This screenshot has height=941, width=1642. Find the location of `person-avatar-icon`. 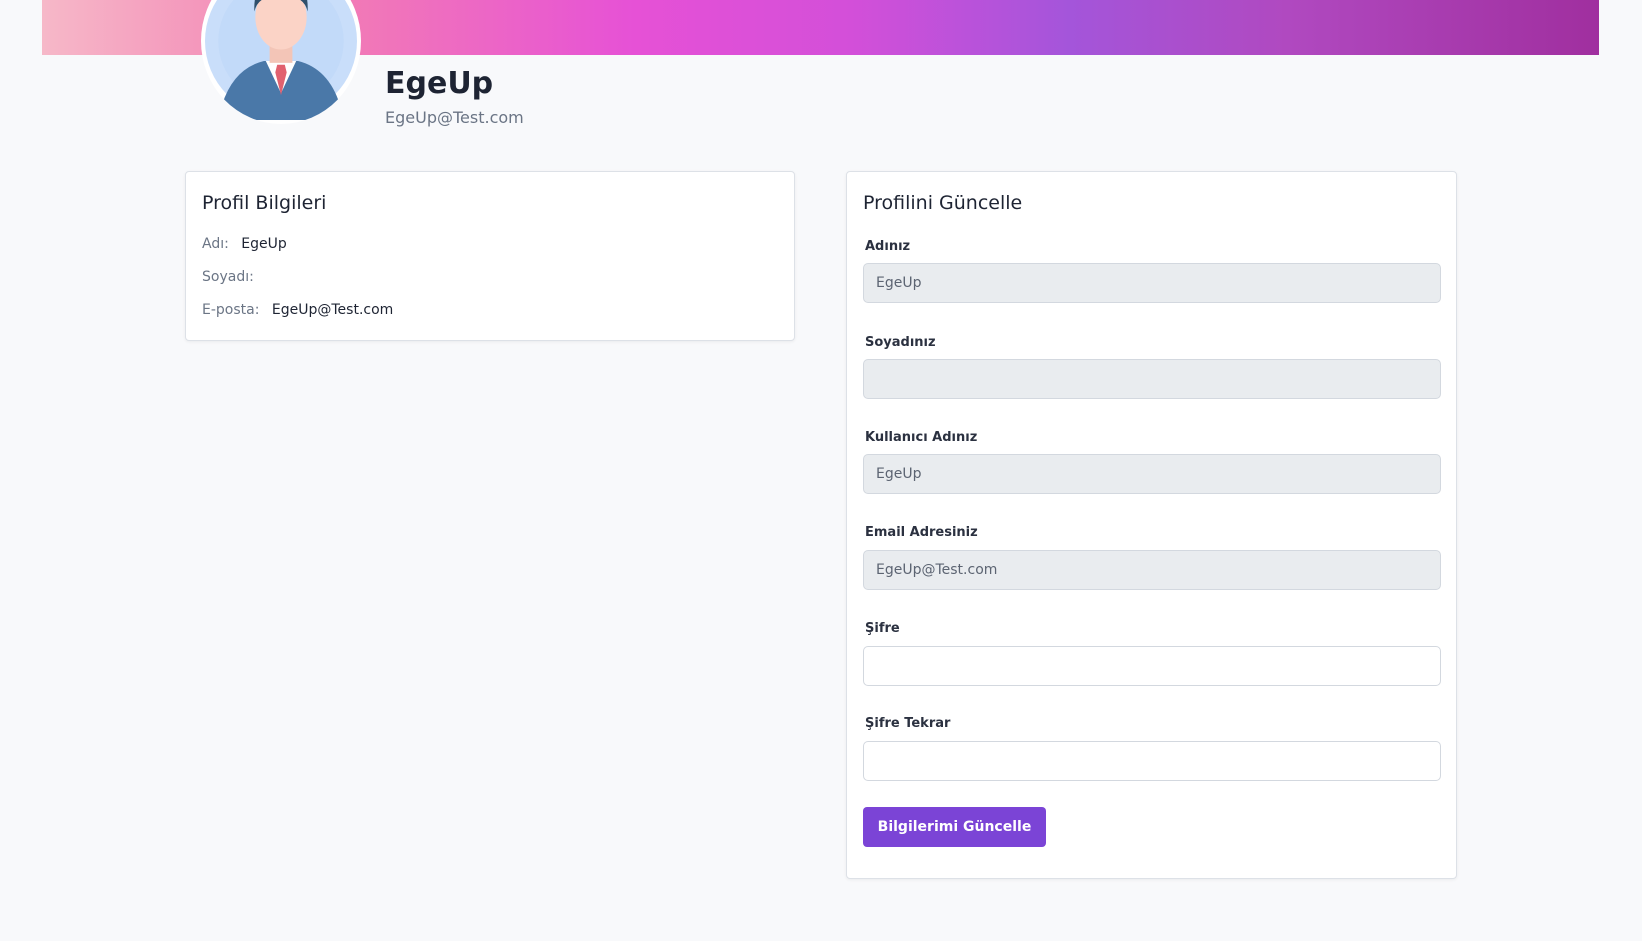

person-avatar-icon is located at coordinates (281, 60).